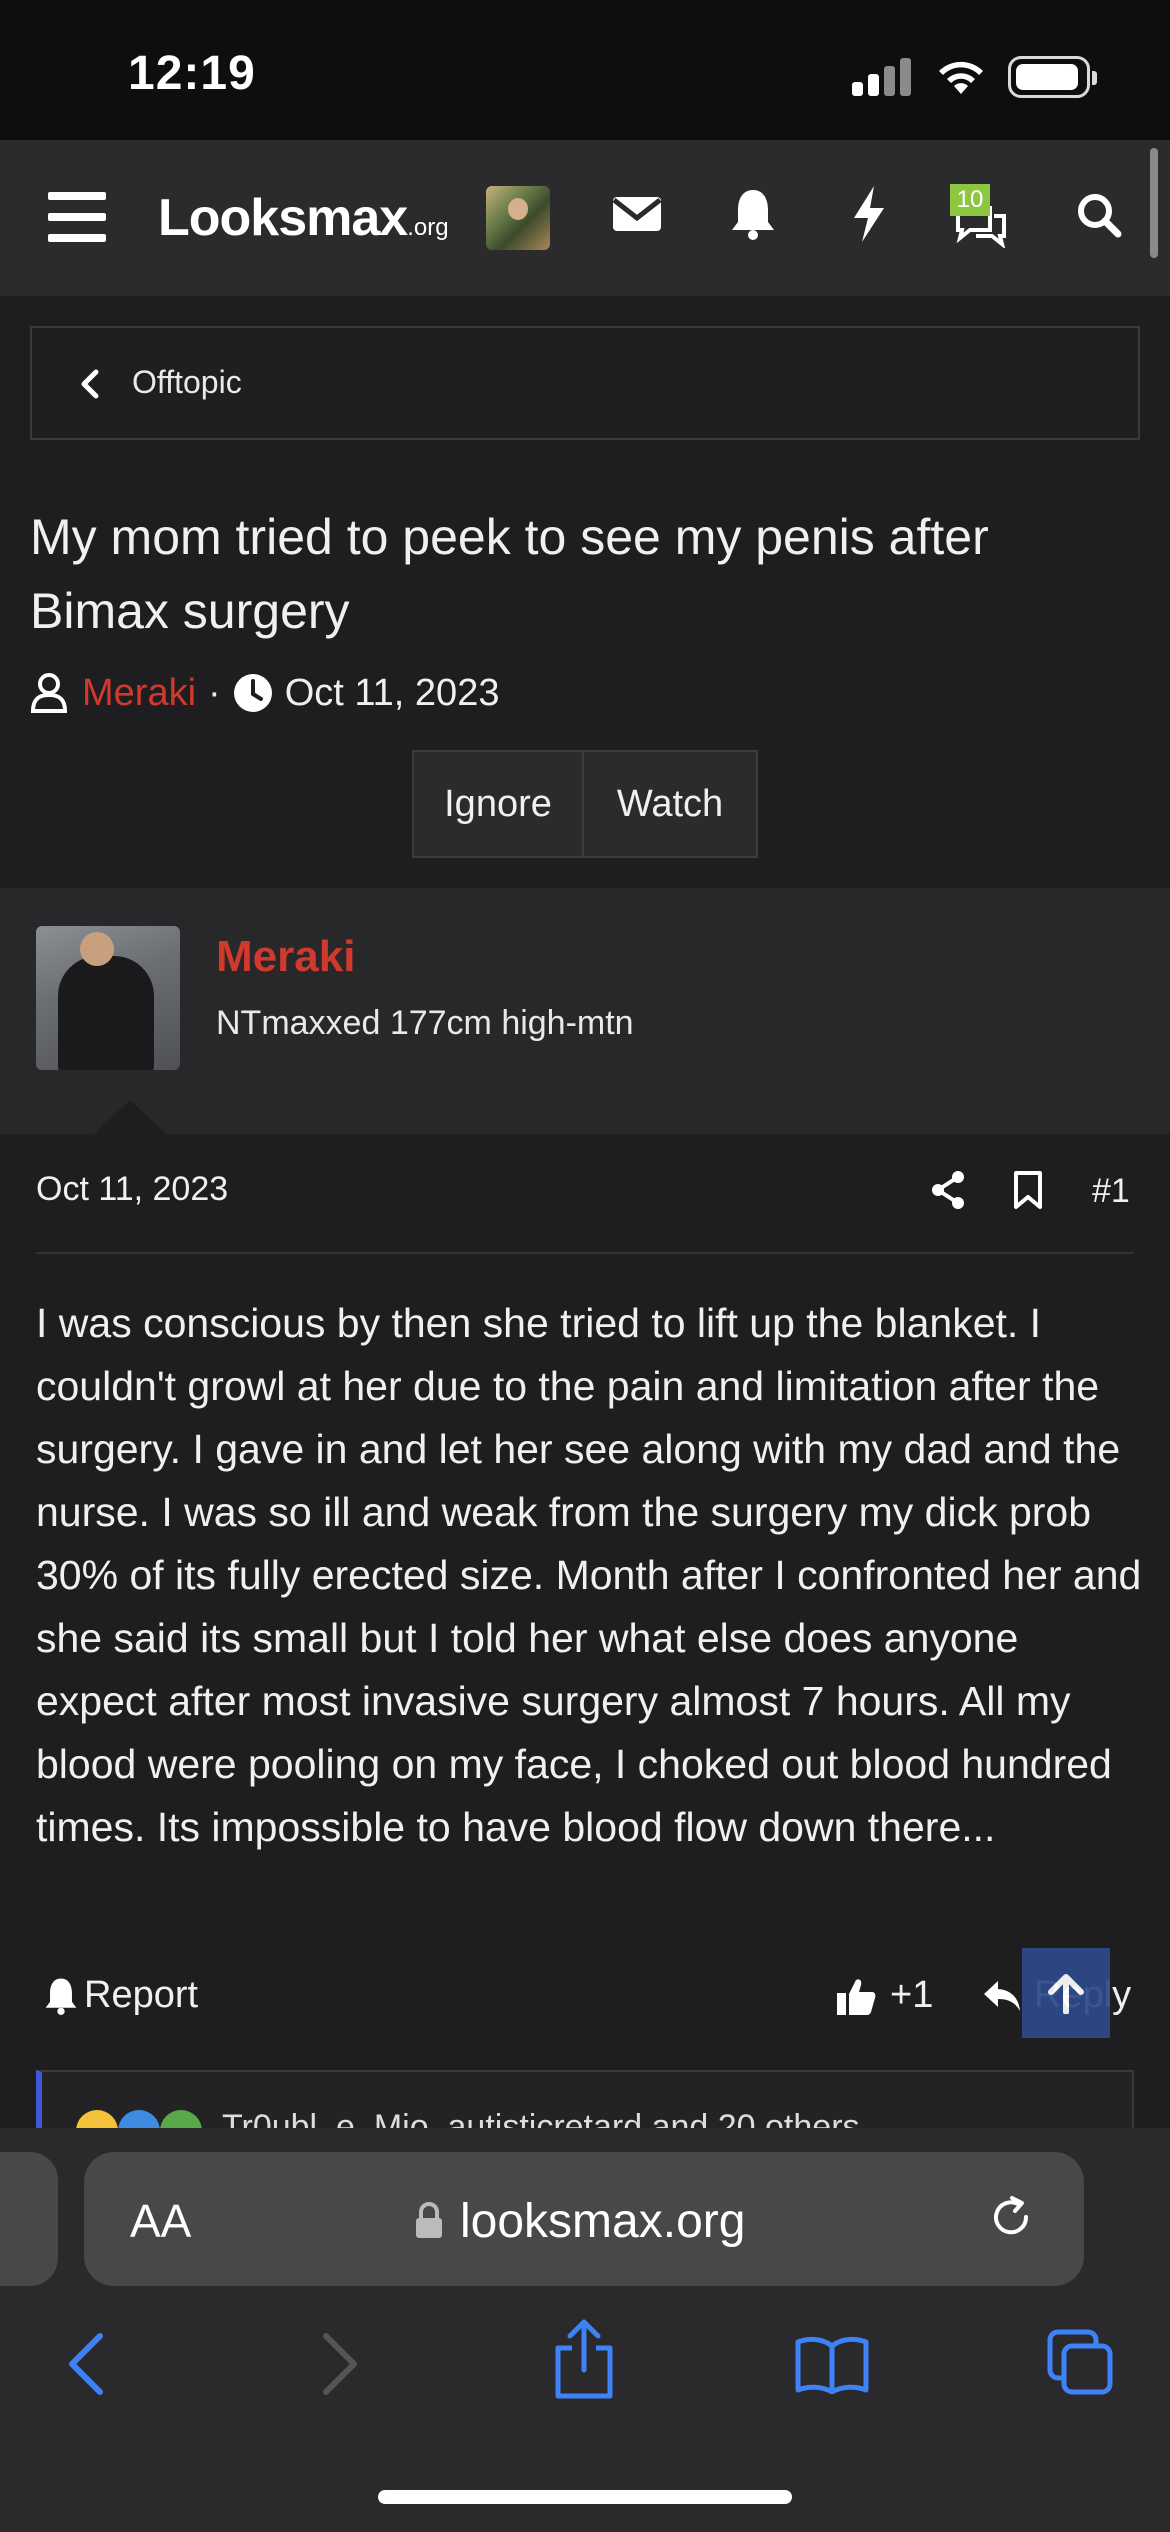 This screenshot has width=1170, height=2532. What do you see at coordinates (869, 214) in the screenshot?
I see `lightning-icon` at bounding box center [869, 214].